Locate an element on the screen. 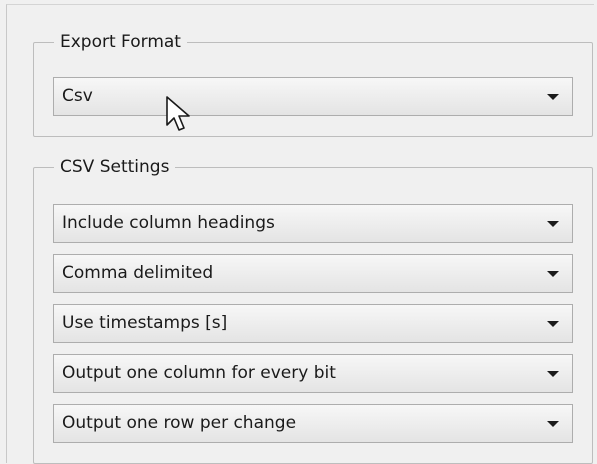 This screenshot has width=597, height=464. timestamps-dropdown: Use timestamps [s] is located at coordinates (313, 323).